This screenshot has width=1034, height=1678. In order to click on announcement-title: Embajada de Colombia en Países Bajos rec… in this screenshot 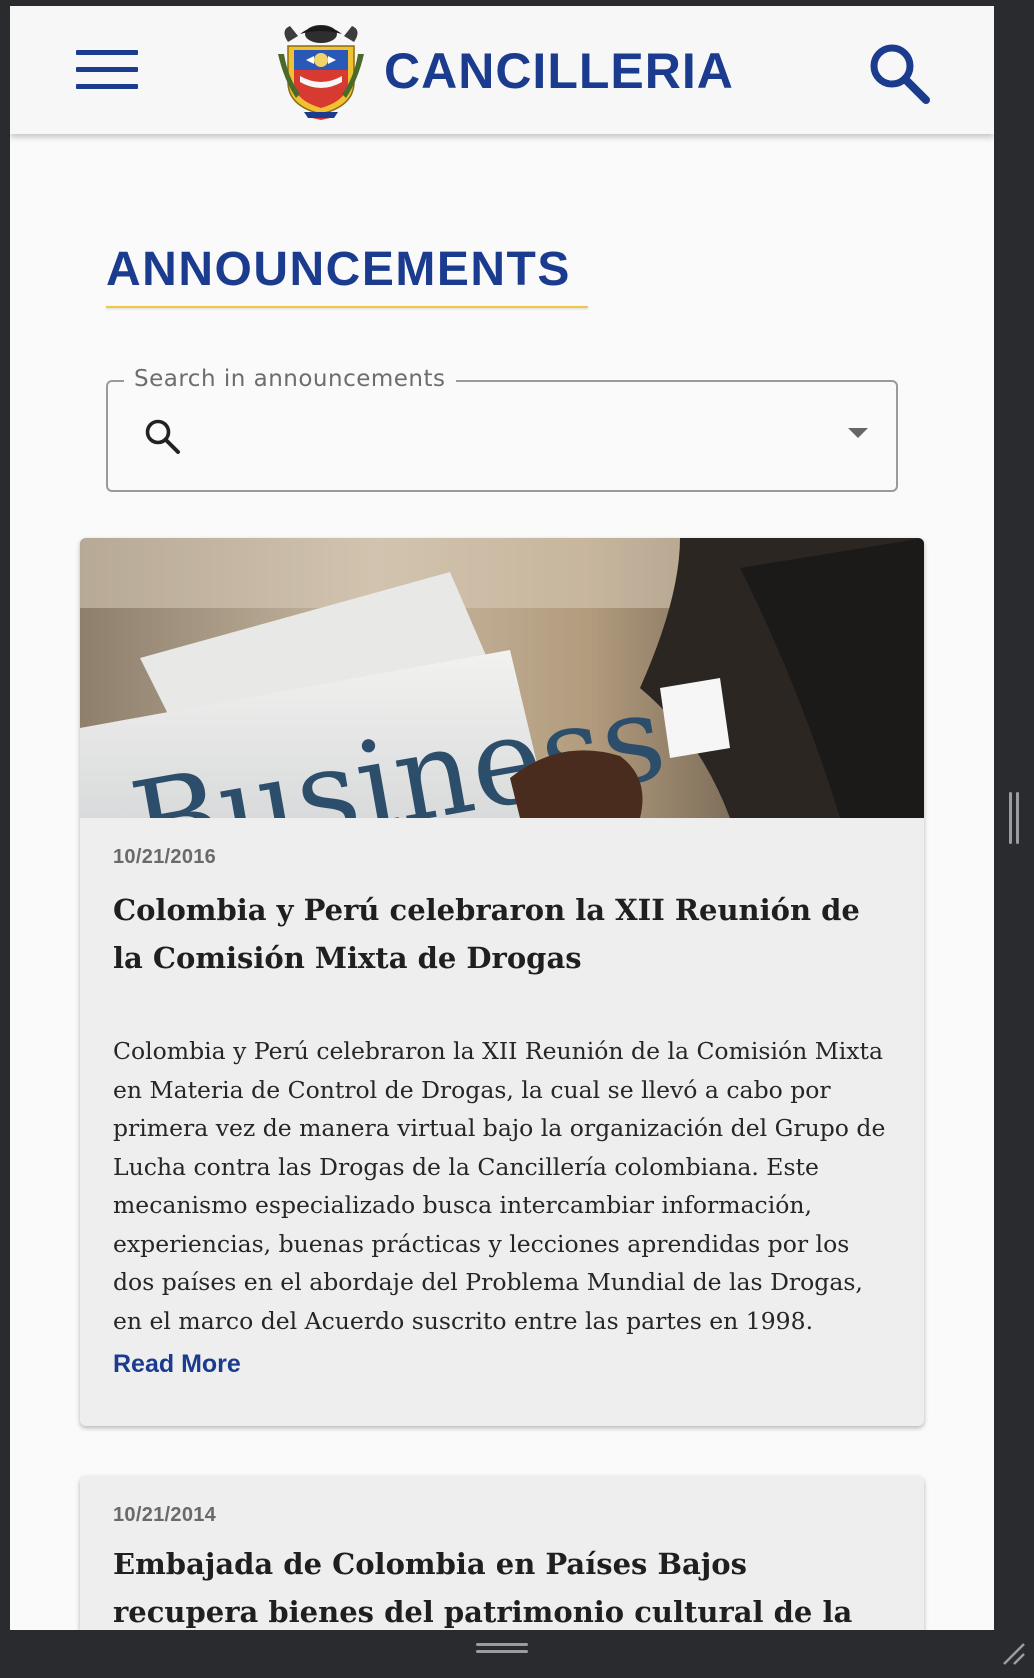, I will do `click(493, 1585)`.